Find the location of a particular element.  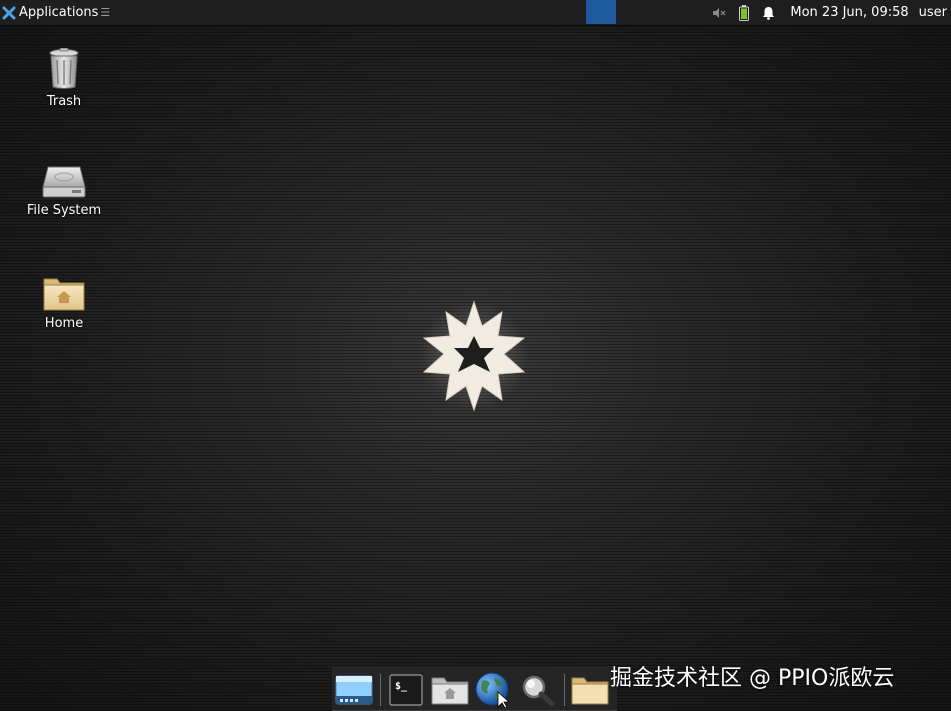

desktop-icon-label: Trash is located at coordinates (64, 101).